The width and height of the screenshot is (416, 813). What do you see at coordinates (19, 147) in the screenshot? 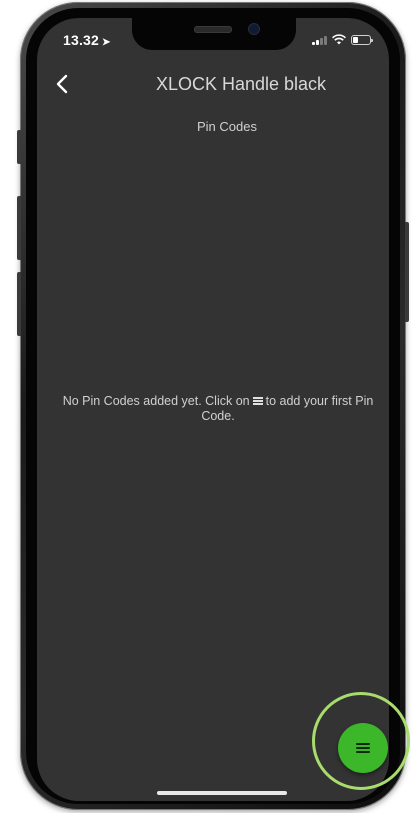
I see `mute-switch` at bounding box center [19, 147].